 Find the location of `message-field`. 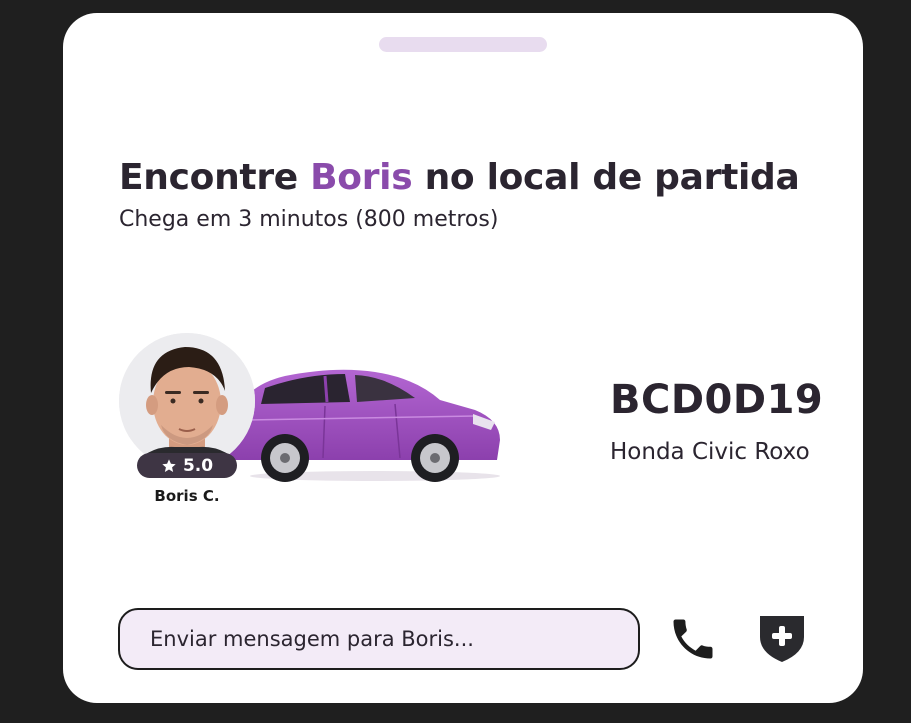

message-field is located at coordinates (379, 639).